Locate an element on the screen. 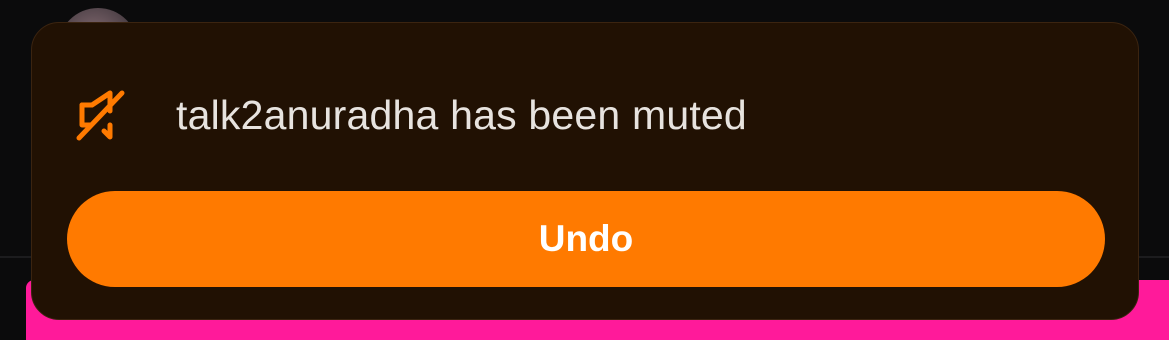 Image resolution: width=1169 pixels, height=340 pixels. toast-content: talk2anuradha has been muted is located at coordinates (411, 115).